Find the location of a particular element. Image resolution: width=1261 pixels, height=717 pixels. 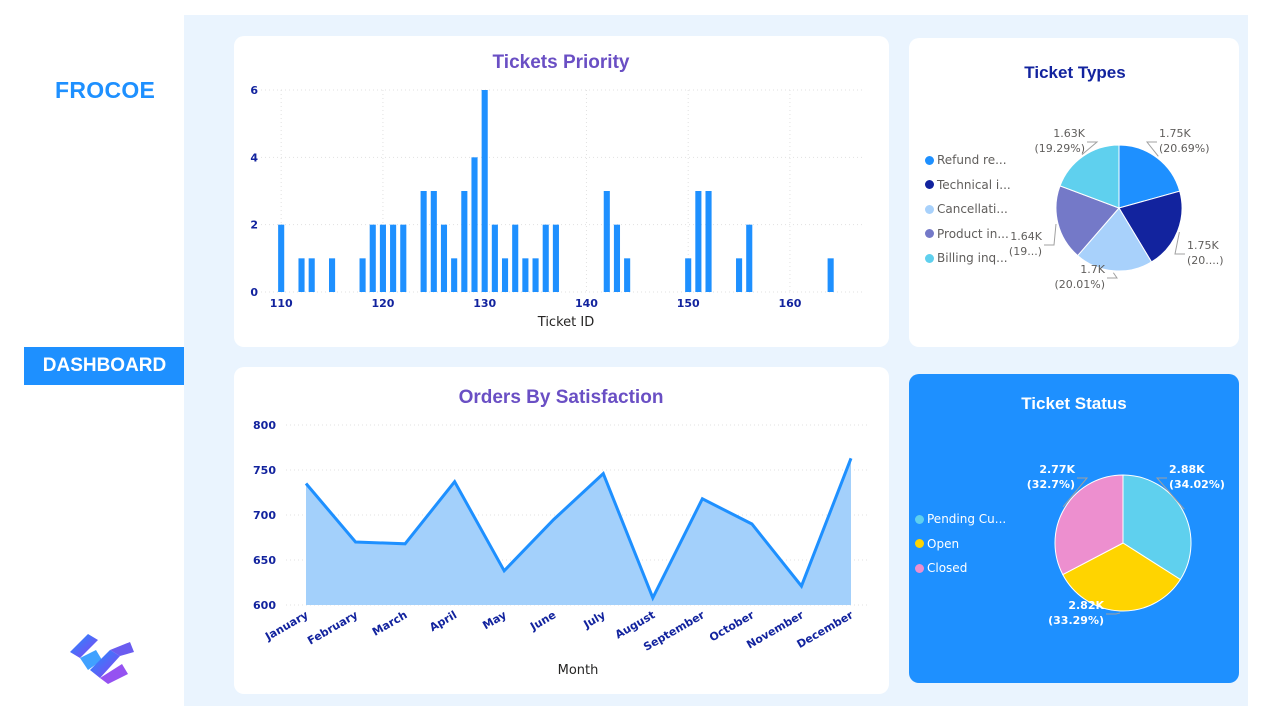

legend-item: Closed is located at coordinates (960, 568).